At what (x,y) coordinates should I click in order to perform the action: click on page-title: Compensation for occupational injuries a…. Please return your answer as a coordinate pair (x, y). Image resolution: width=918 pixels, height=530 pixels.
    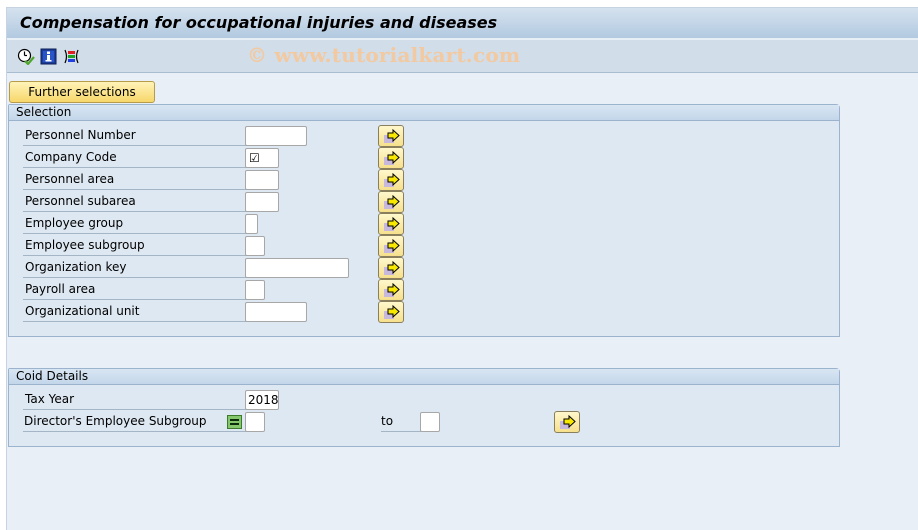
    Looking at the image, I should click on (259, 22).